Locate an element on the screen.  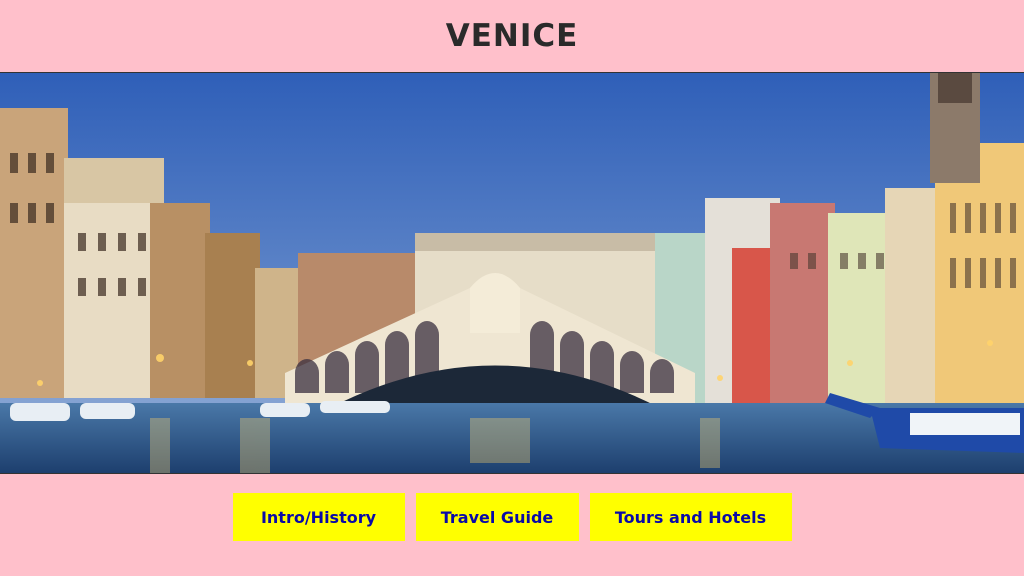
page-title: VENICE is located at coordinates (512, 36).